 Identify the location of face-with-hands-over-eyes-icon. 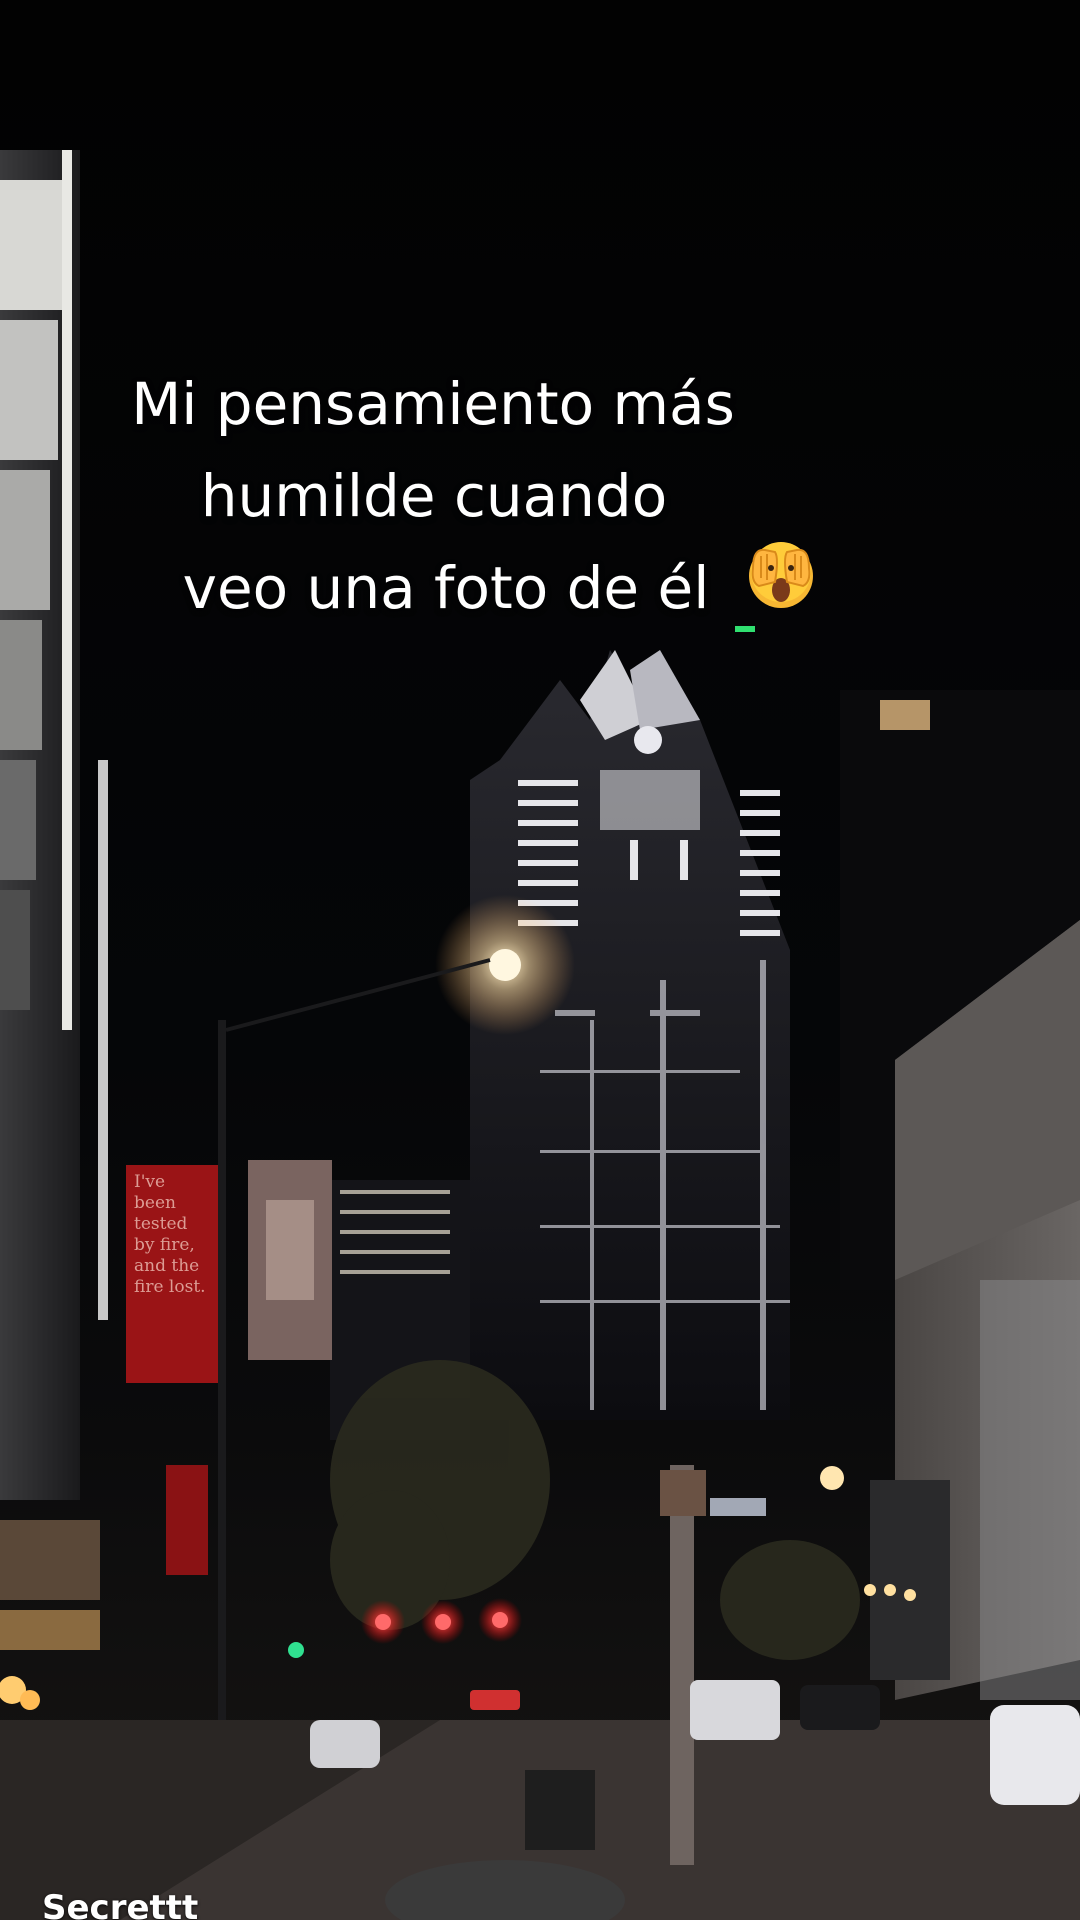
(781, 587).